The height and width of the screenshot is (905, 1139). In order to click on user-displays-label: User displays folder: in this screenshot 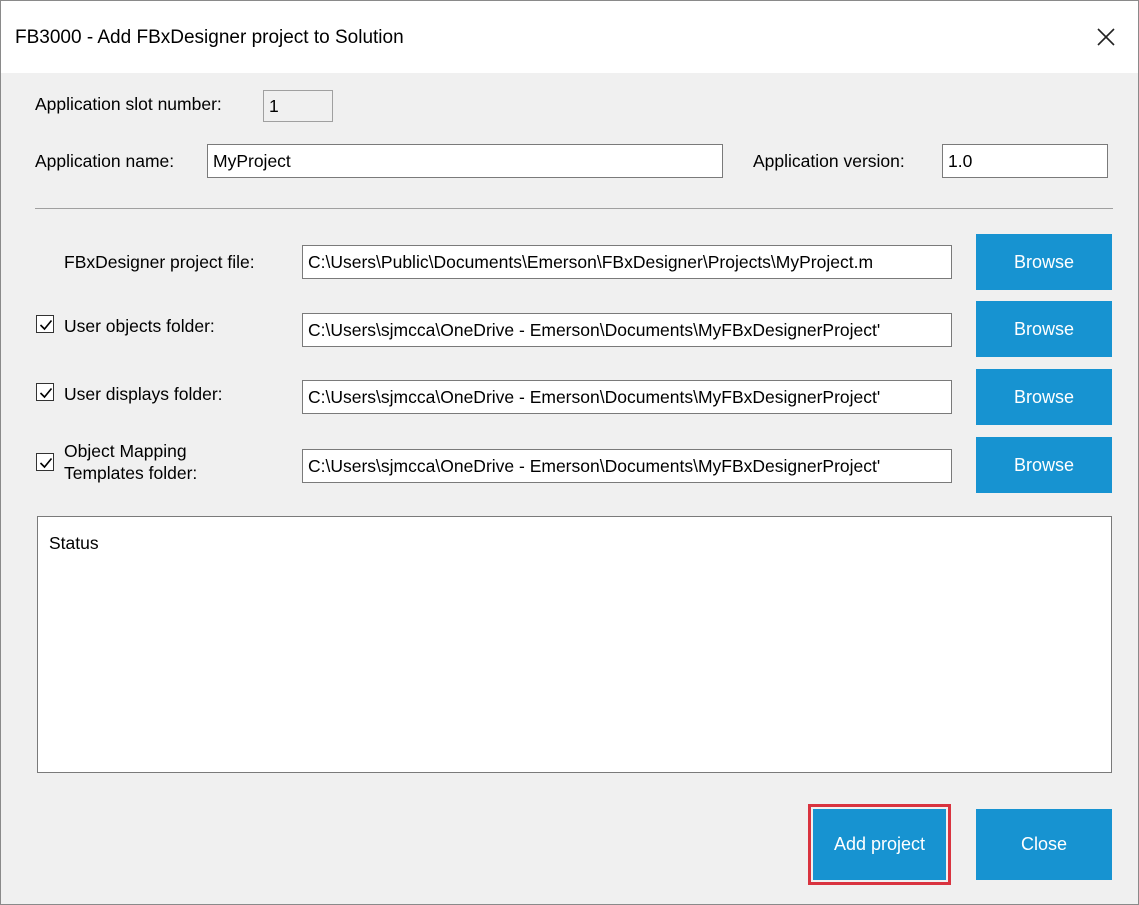, I will do `click(143, 394)`.